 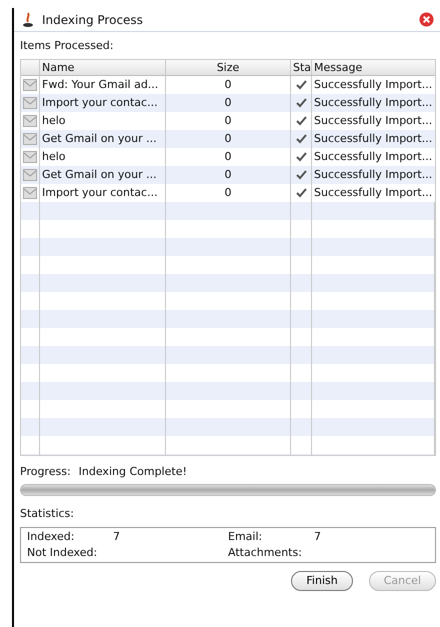 What do you see at coordinates (51, 536) in the screenshot?
I see `field-label: Indexed:` at bounding box center [51, 536].